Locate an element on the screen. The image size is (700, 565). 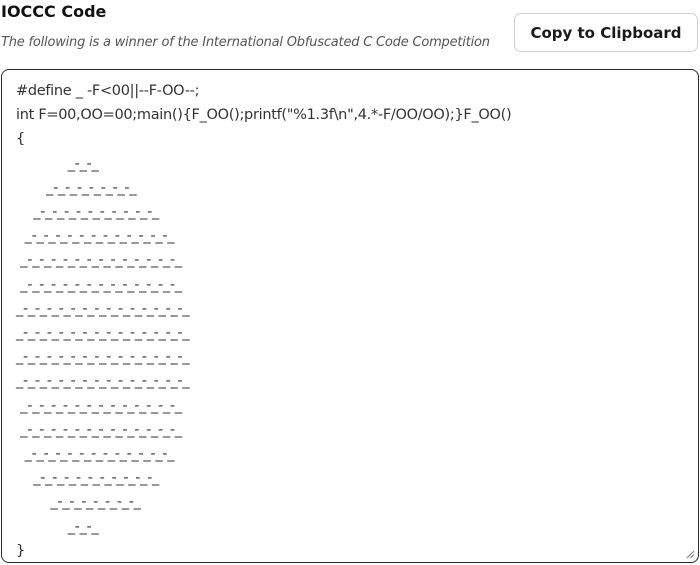
page-title: IOCCC Code is located at coordinates (54, 11).